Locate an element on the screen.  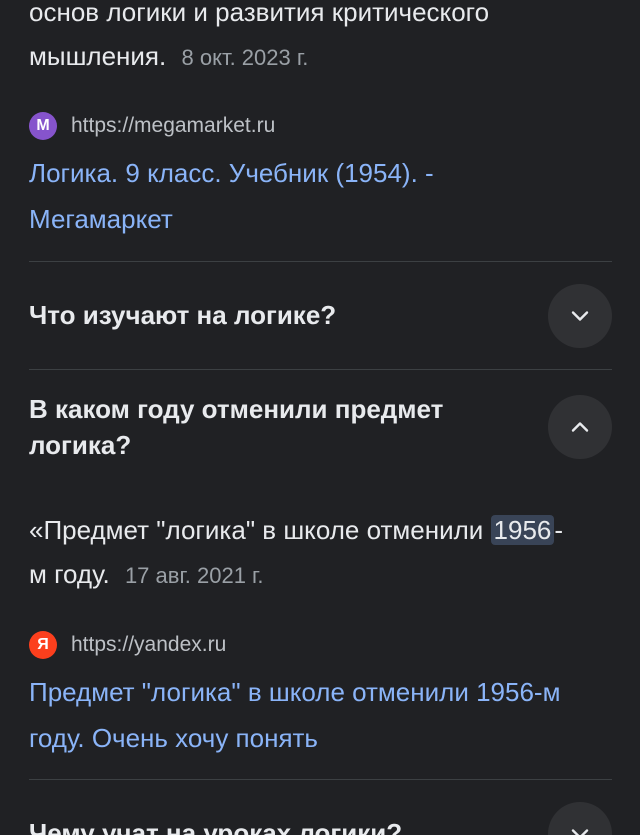
answer-date: 8 окт. 2023 г. is located at coordinates (245, 57).